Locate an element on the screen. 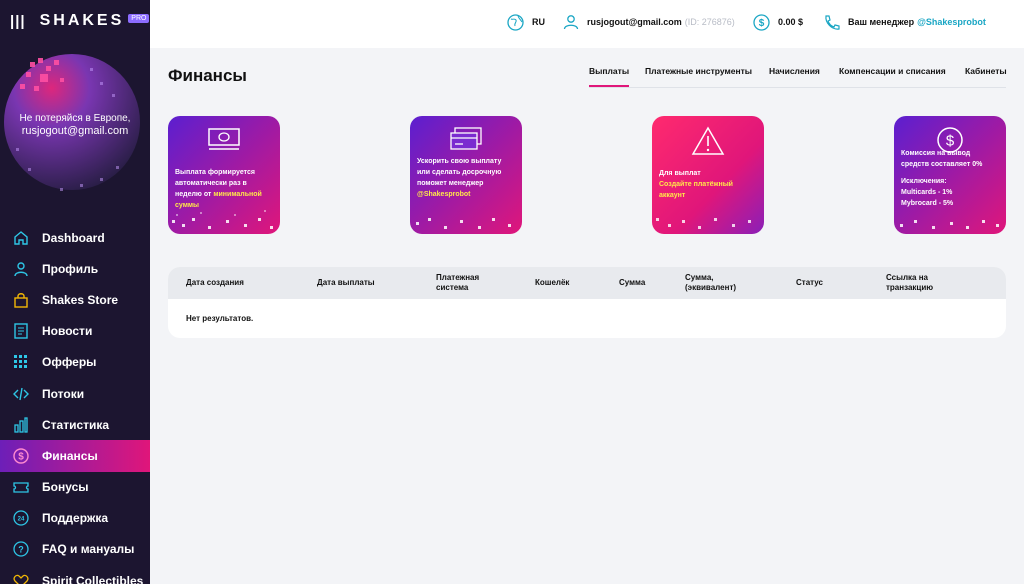  column-payout-date: Дата выплаты is located at coordinates (346, 283).